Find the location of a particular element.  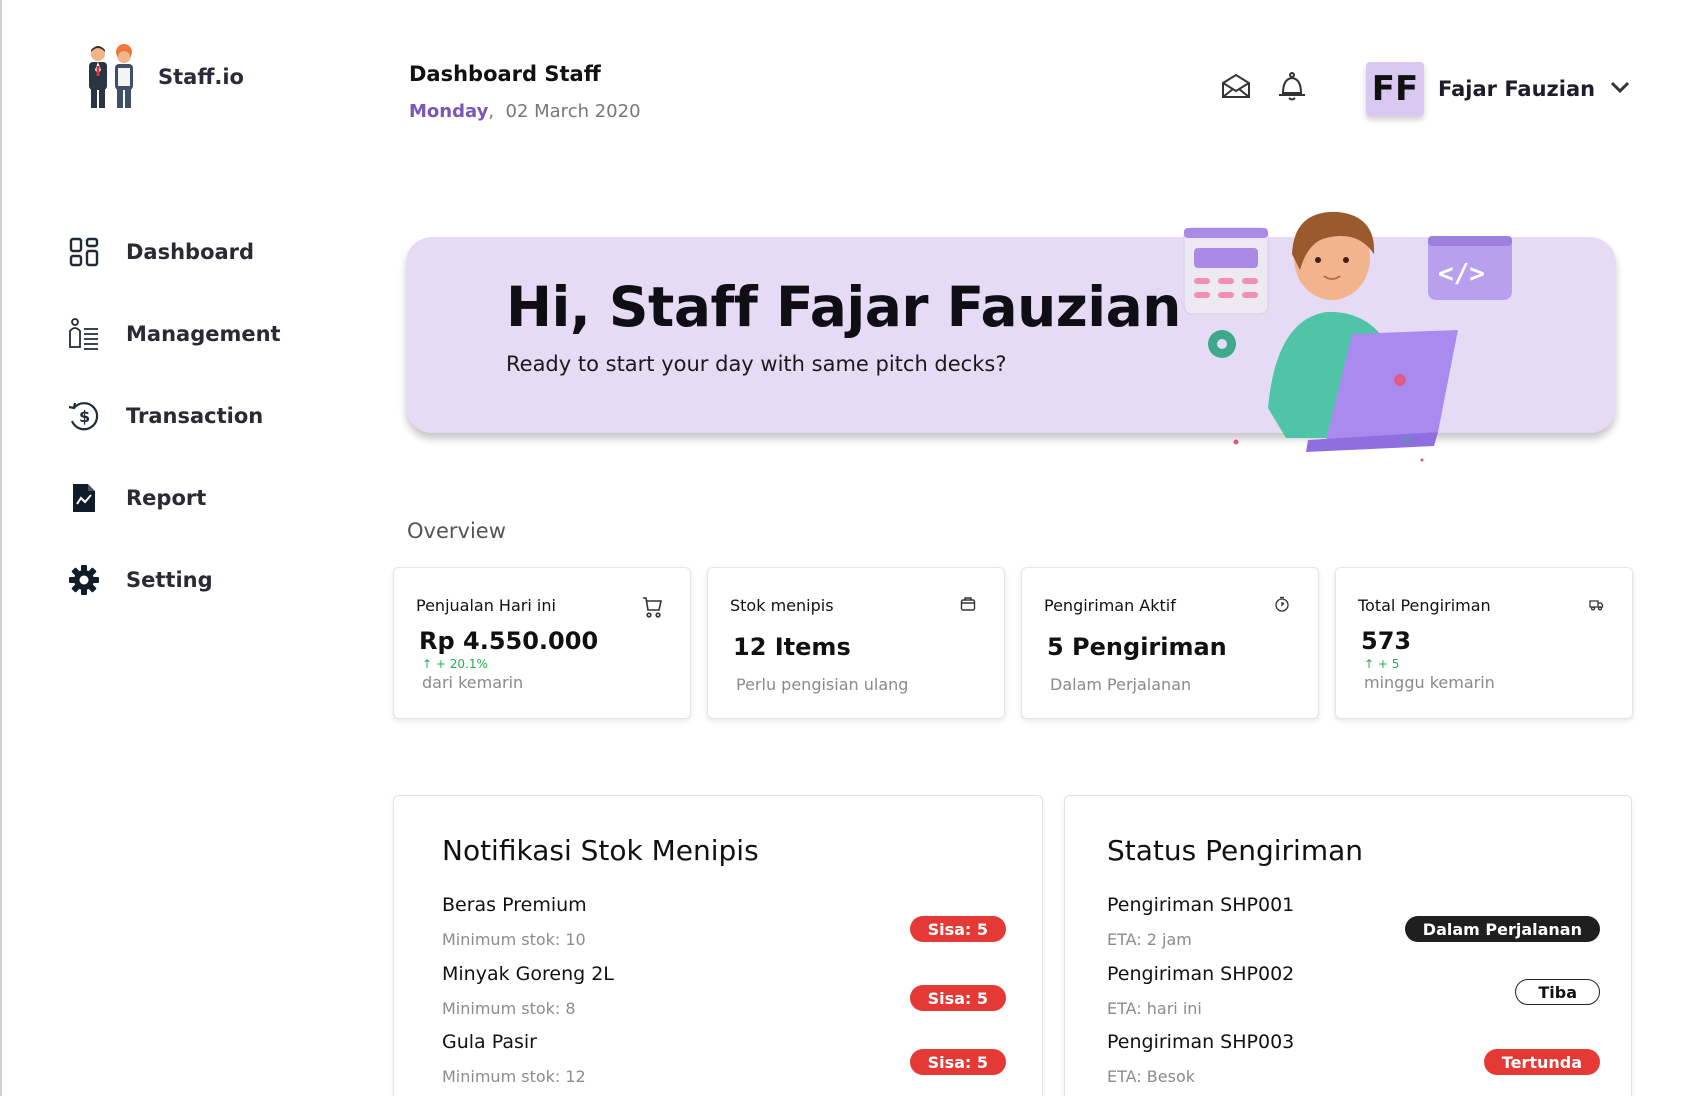

person-laptop-illustration: </> ✕ is located at coordinates (1346, 345).